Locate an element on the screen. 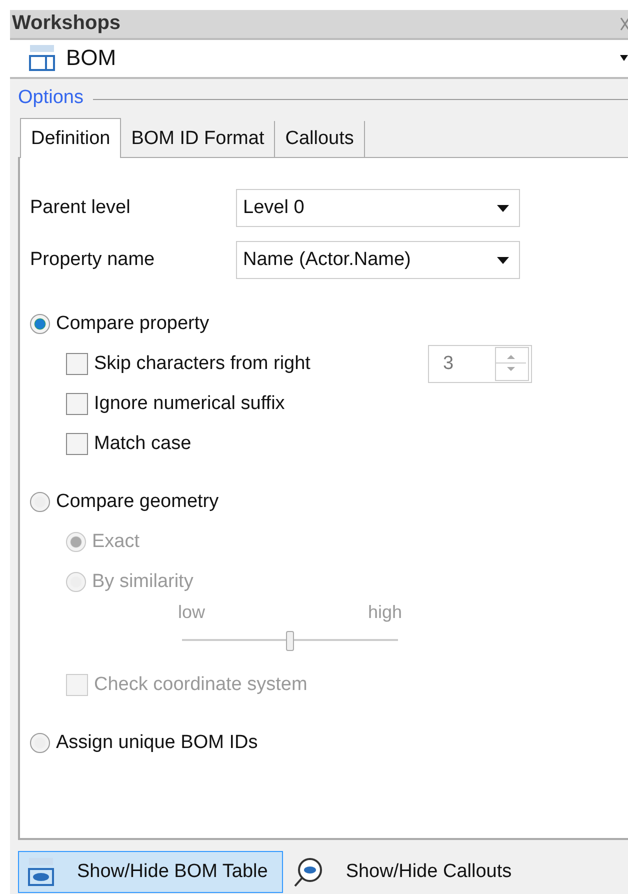 The height and width of the screenshot is (894, 628). dropdown-field: Name (Actor.Name) is located at coordinates (378, 260).